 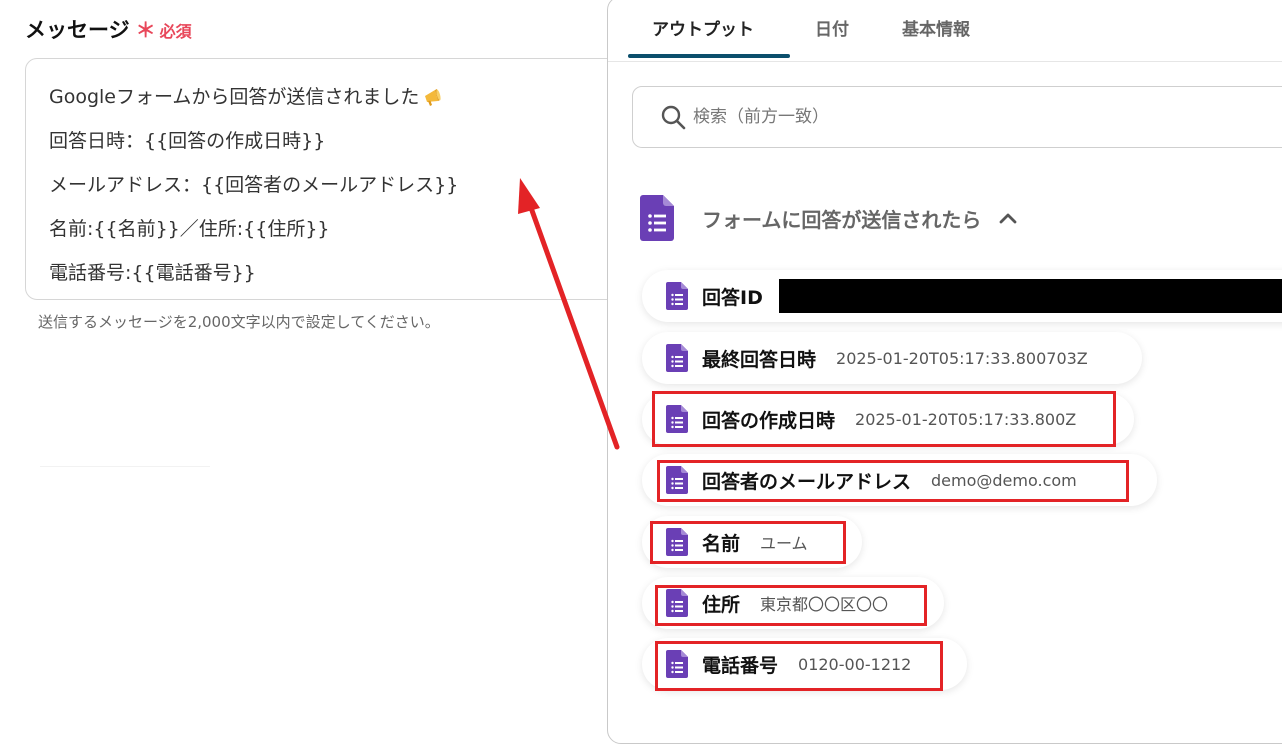 What do you see at coordinates (893, 117) in the screenshot?
I see `search-input` at bounding box center [893, 117].